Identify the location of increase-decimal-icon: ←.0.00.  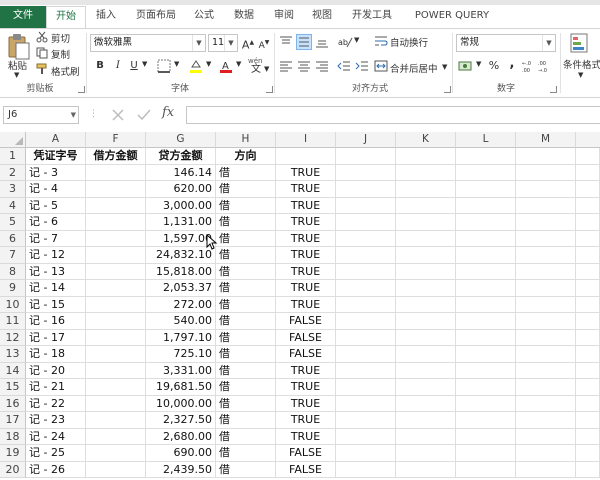
(530, 66).